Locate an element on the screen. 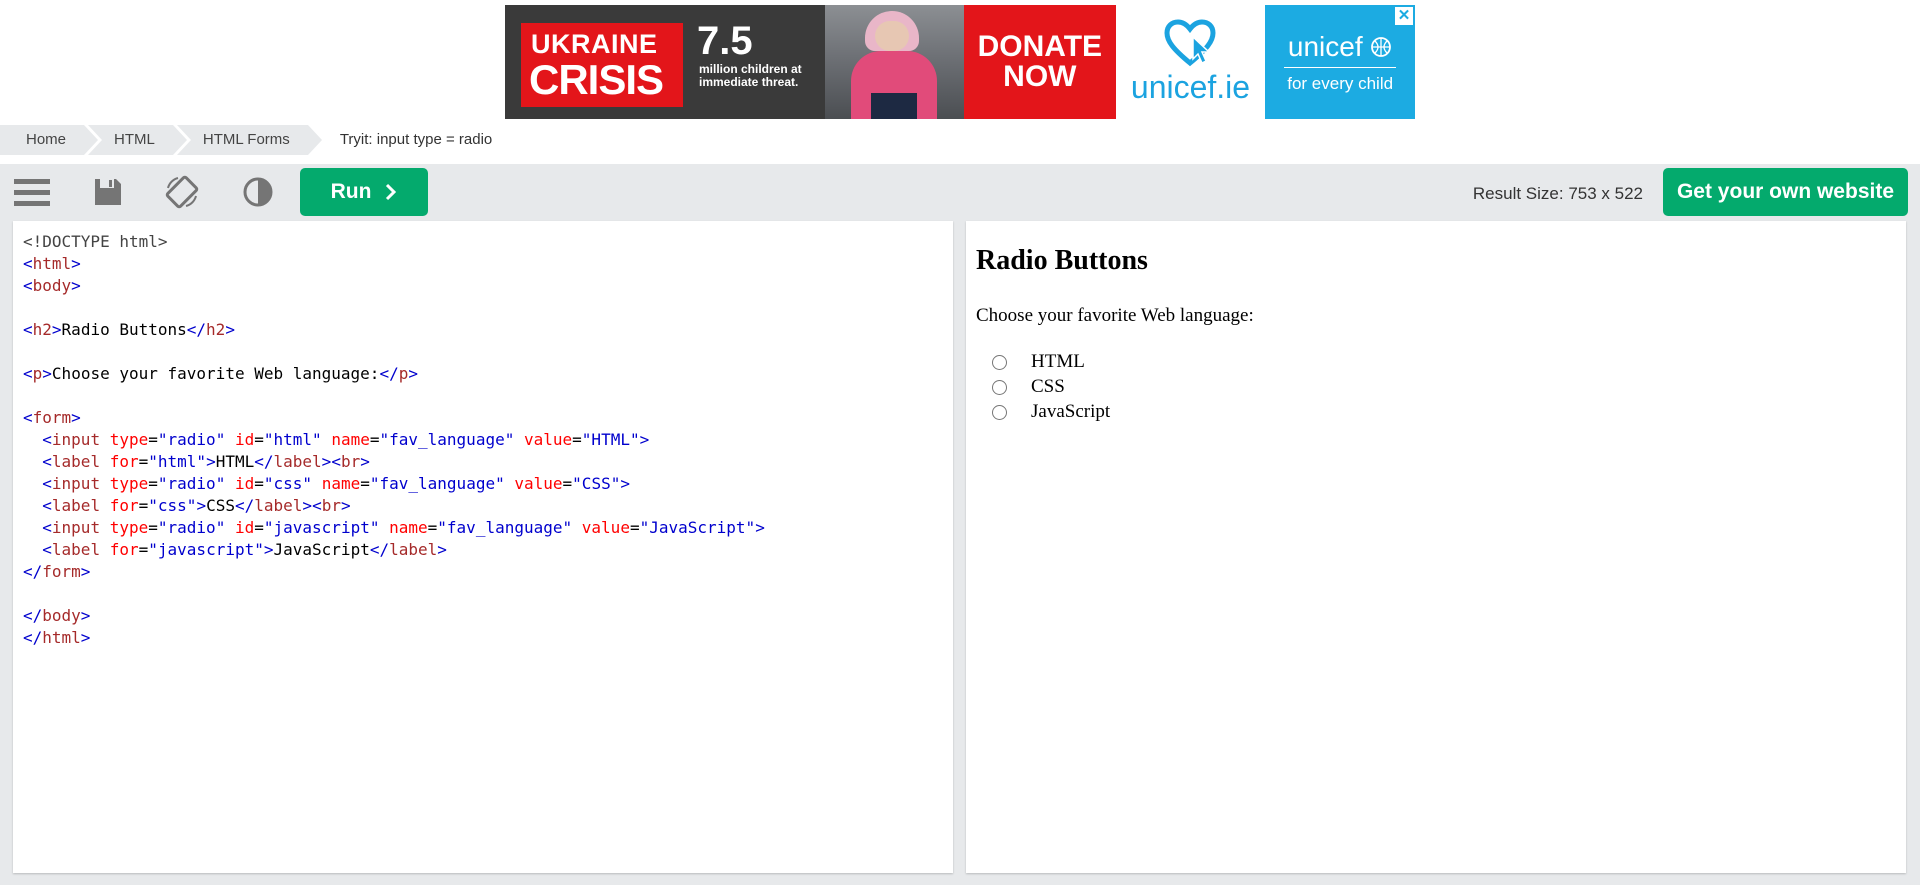 This screenshot has height=885, width=1920. radio-label-javascript: JavaScript is located at coordinates (1070, 412).